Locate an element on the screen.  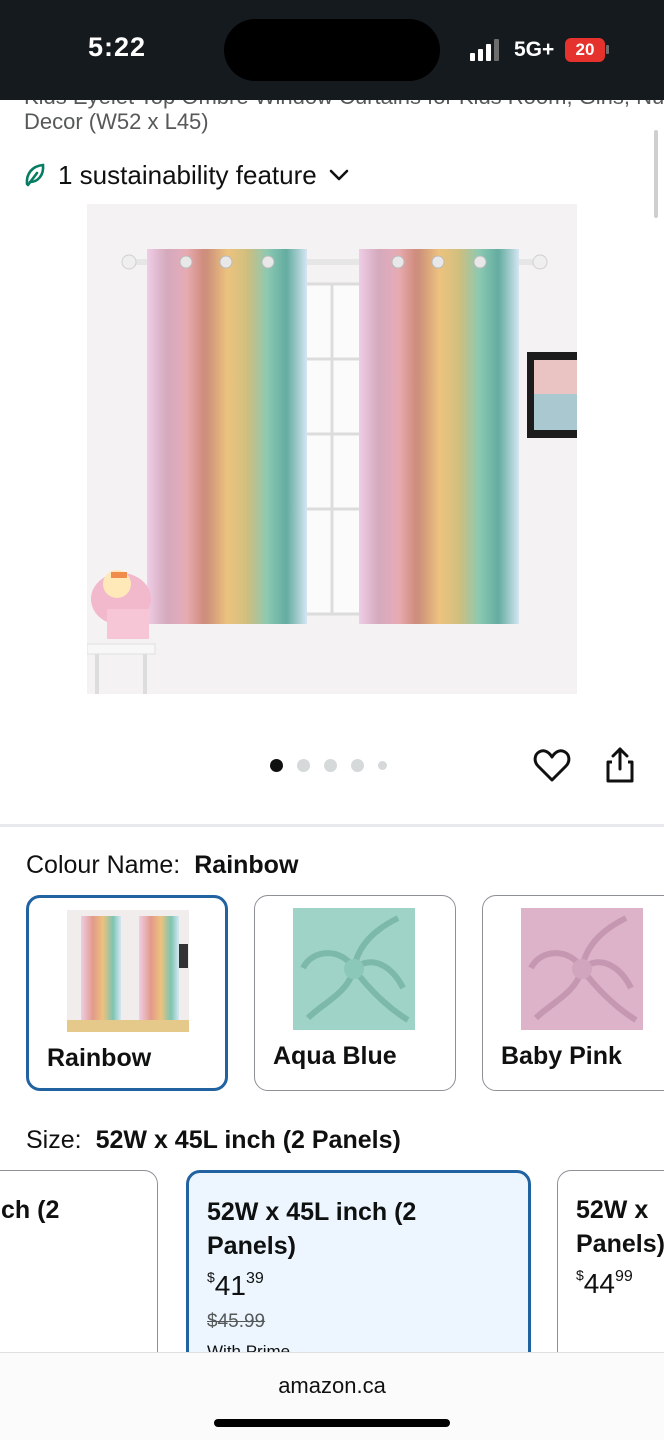
size-selected-value: 52W x 45L inch (2 Panels) is located at coordinates (248, 1140).